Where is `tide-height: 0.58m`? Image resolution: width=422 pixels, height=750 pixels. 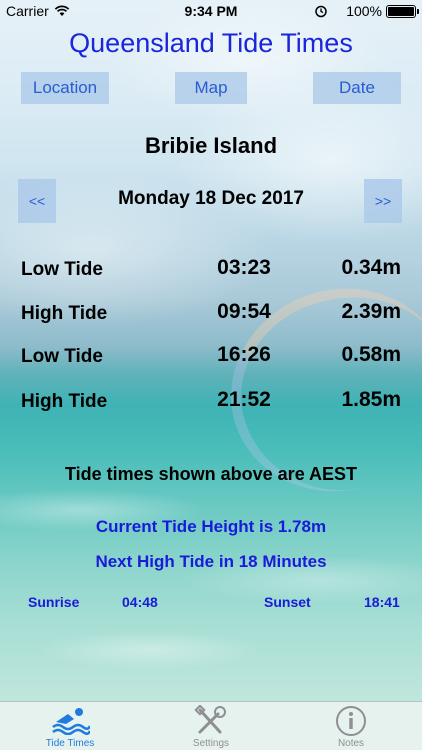
tide-height: 0.58m is located at coordinates (371, 354).